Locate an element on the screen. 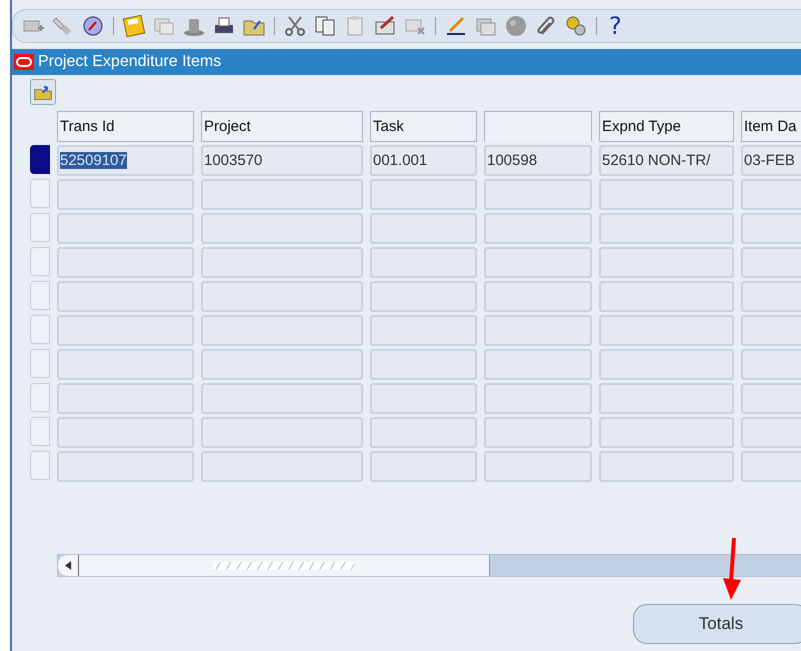 Image resolution: width=801 pixels, height=651 pixels. column-header: Expnd Type is located at coordinates (666, 126).